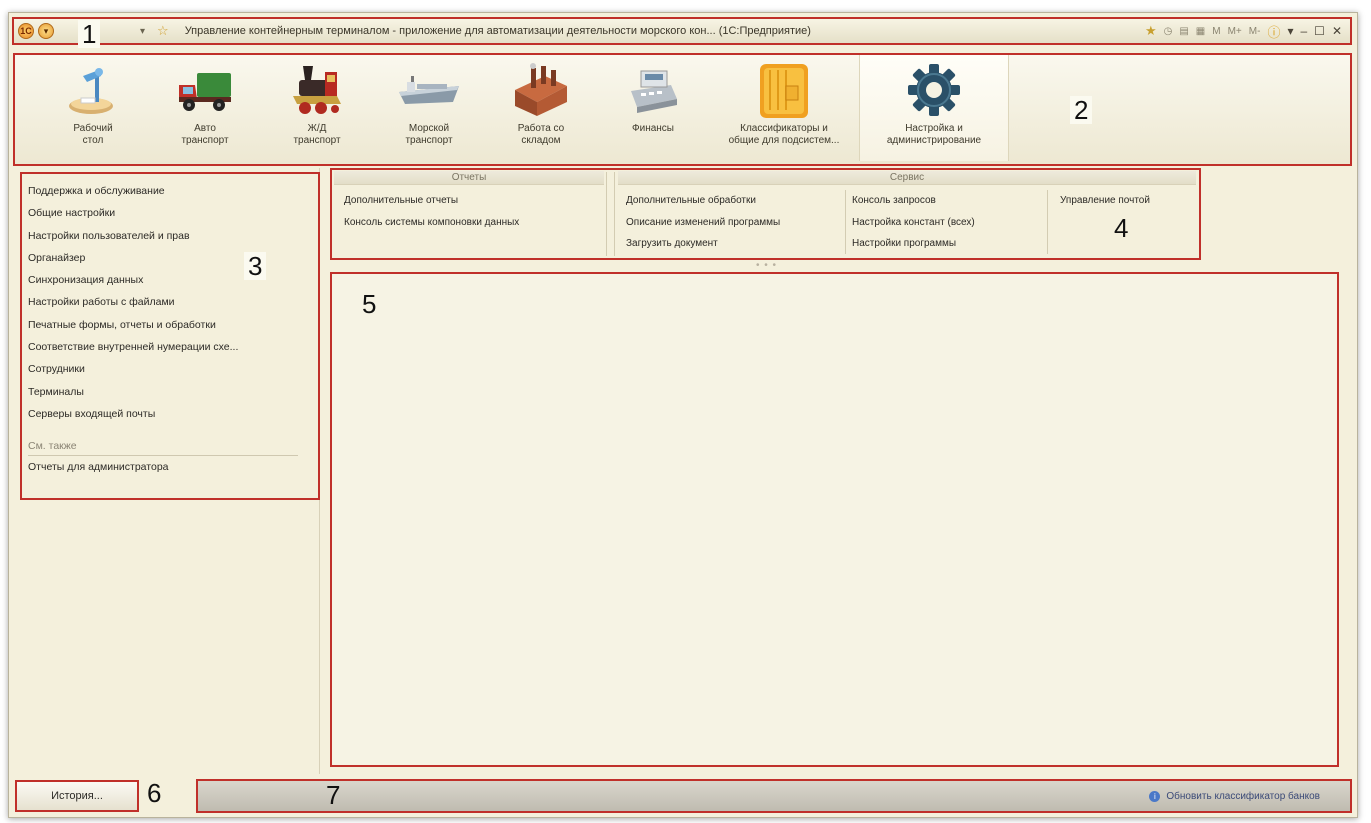 This screenshot has height=823, width=1371. What do you see at coordinates (1243, 796) in the screenshot?
I see `update-bank-classifier-link: Обновить классификатор банков` at bounding box center [1243, 796].